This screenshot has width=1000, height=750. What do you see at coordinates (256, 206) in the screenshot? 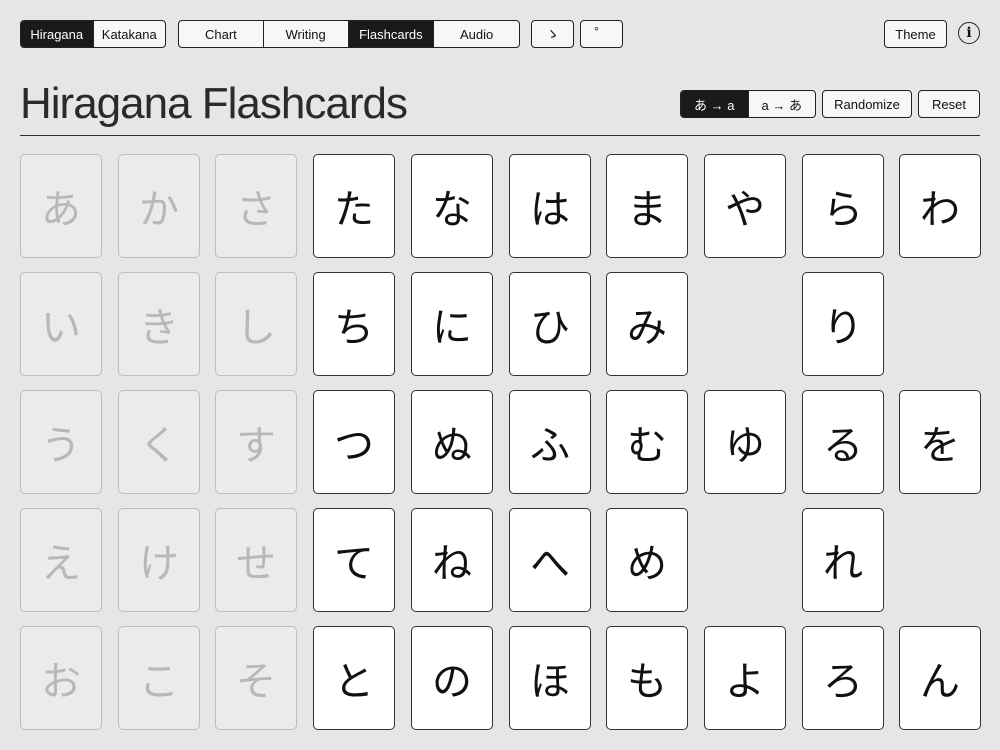
I see `flashcard: さ` at bounding box center [256, 206].